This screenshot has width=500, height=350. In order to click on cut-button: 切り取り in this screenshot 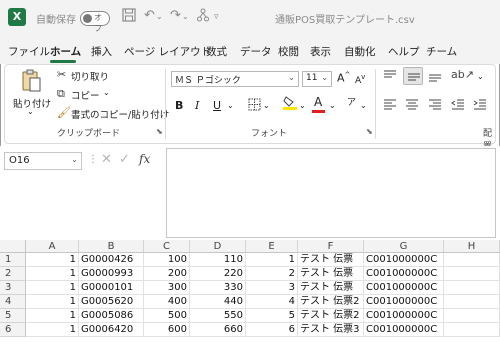, I will do `click(90, 76)`.